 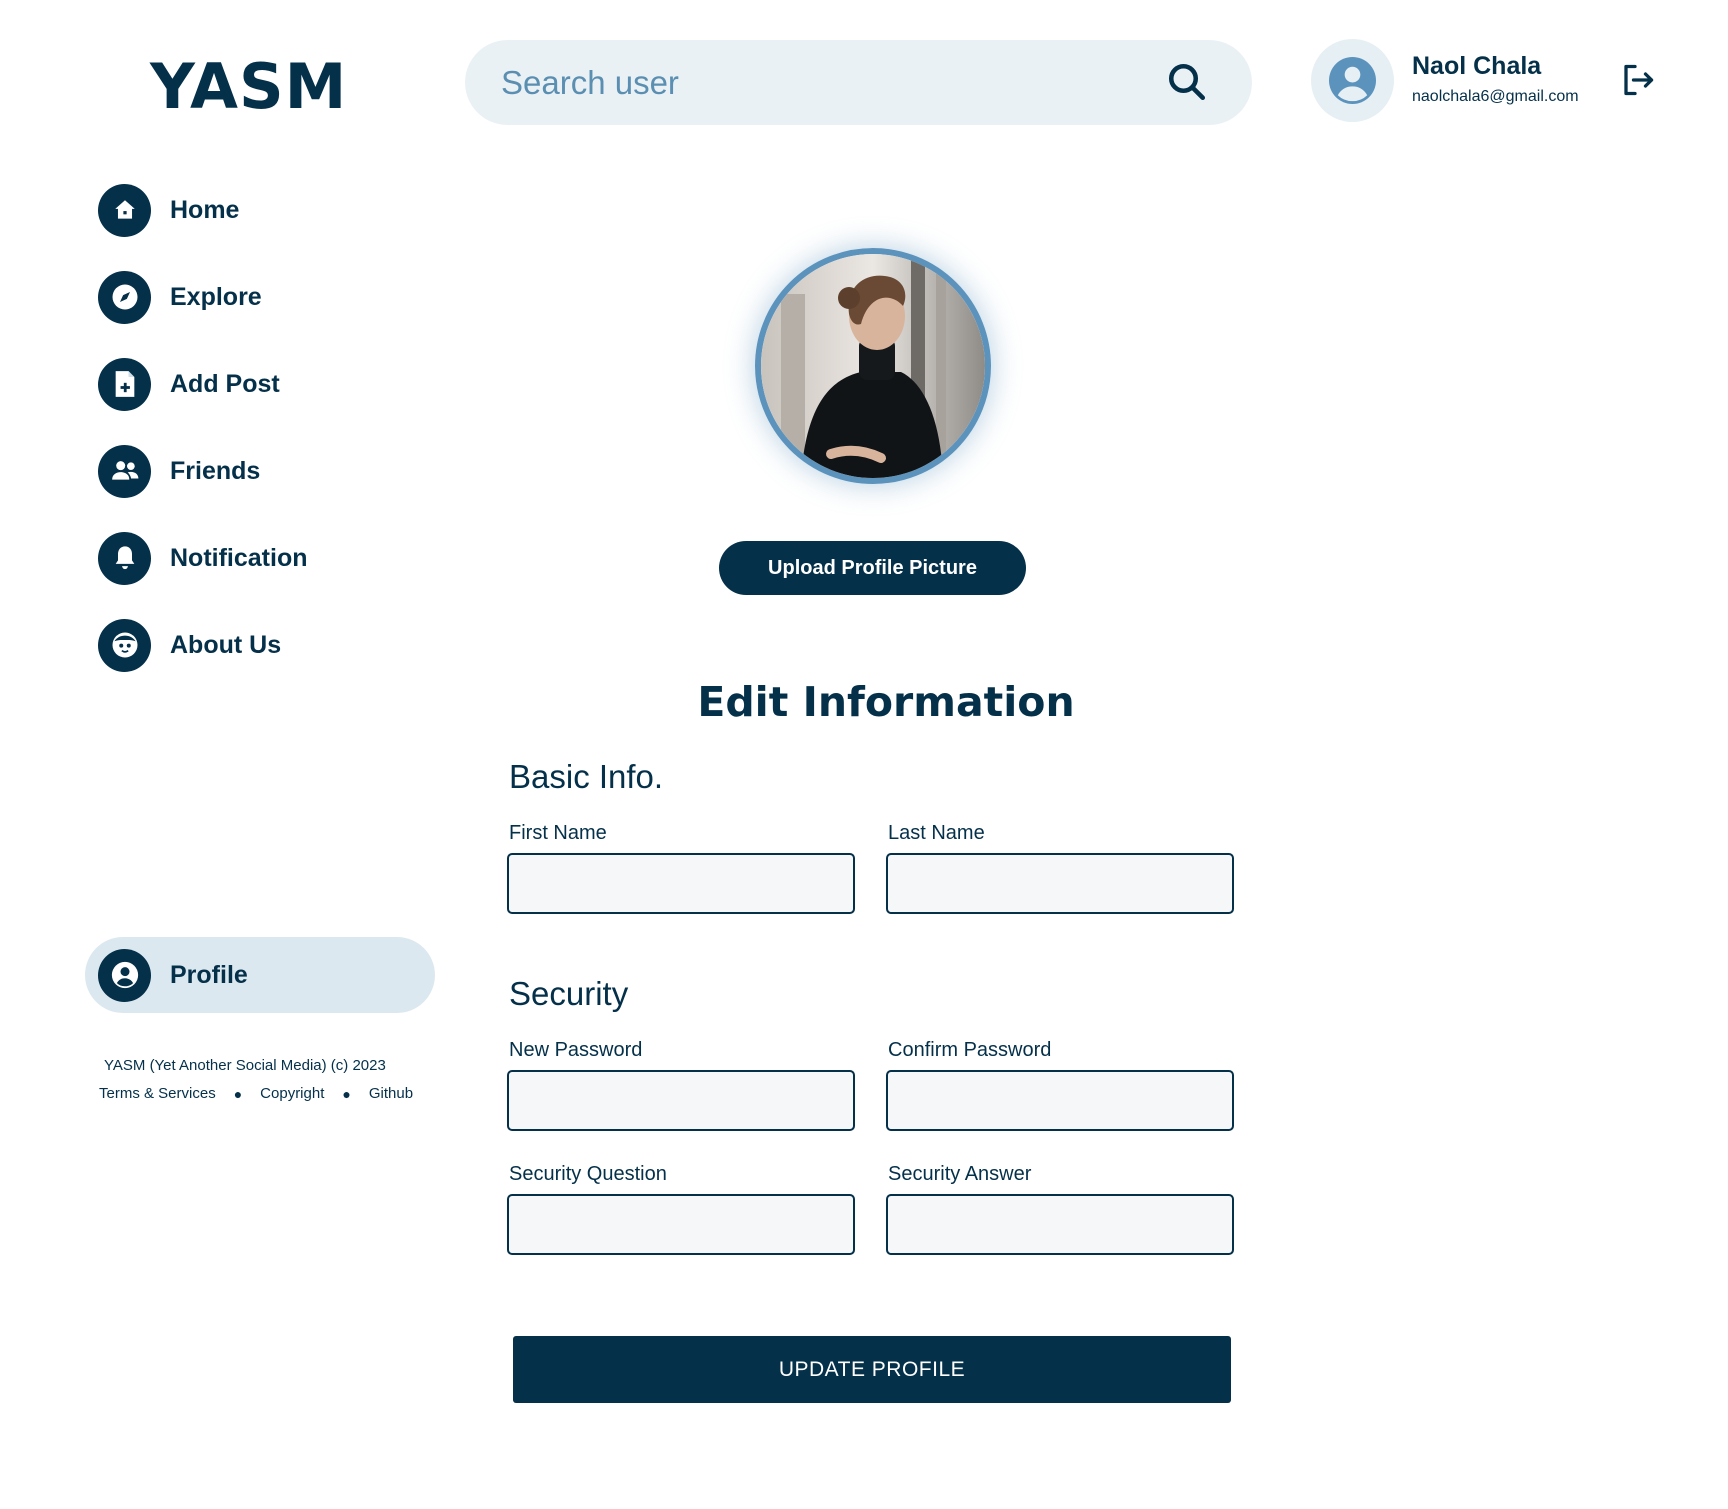 I want to click on sidebar-item-friends: Friends, so click(x=263, y=471).